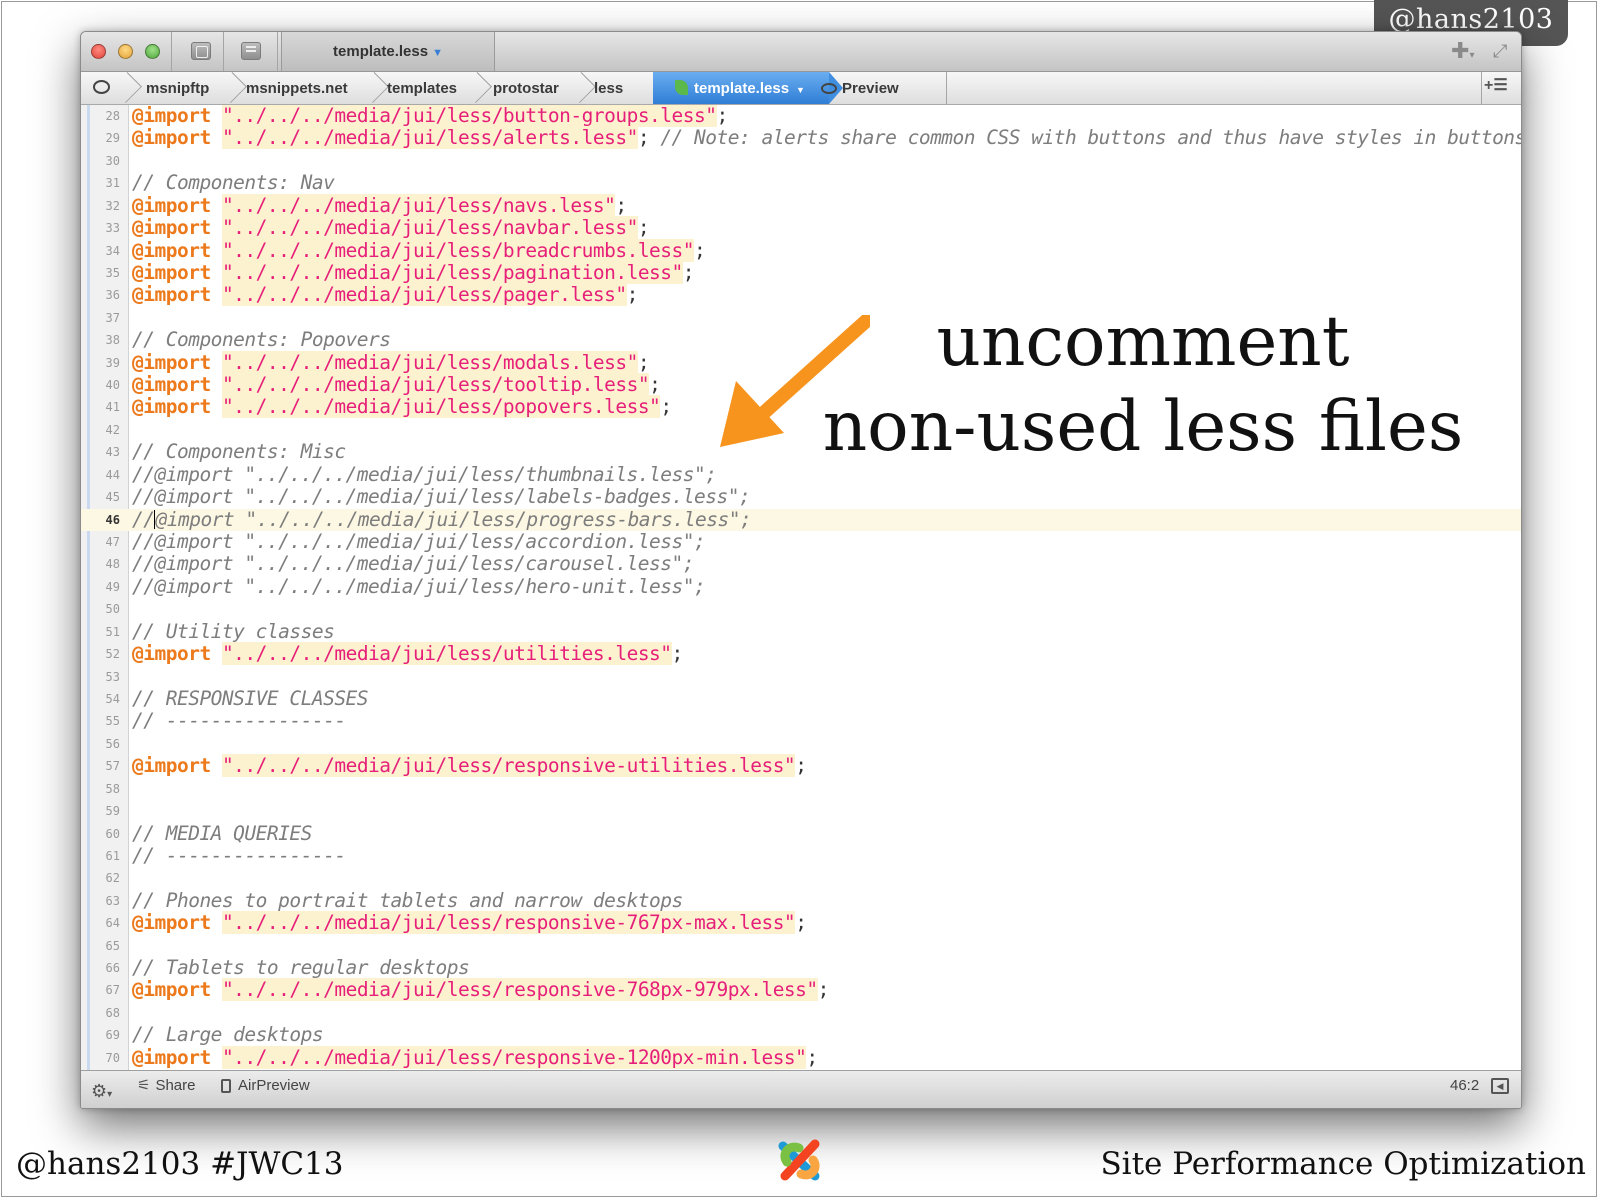  I want to click on breadcrumb-templates: templates, so click(422, 88).